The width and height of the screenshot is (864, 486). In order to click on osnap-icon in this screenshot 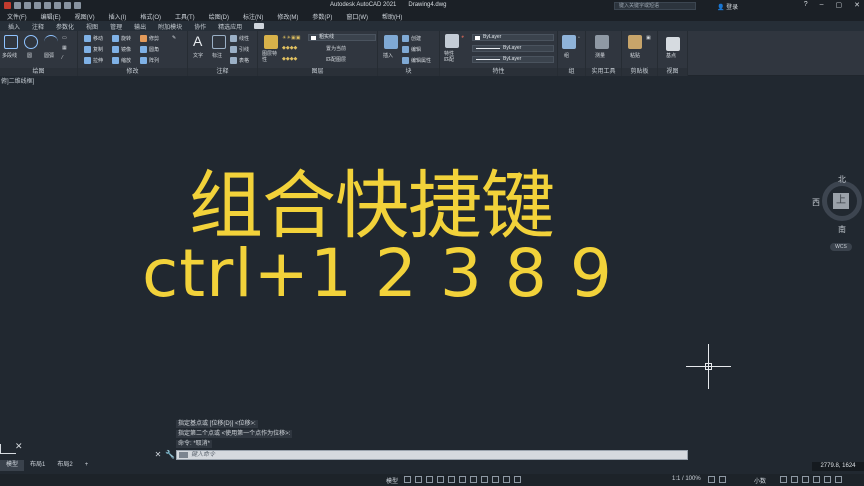, I will do `click(451, 479)`.